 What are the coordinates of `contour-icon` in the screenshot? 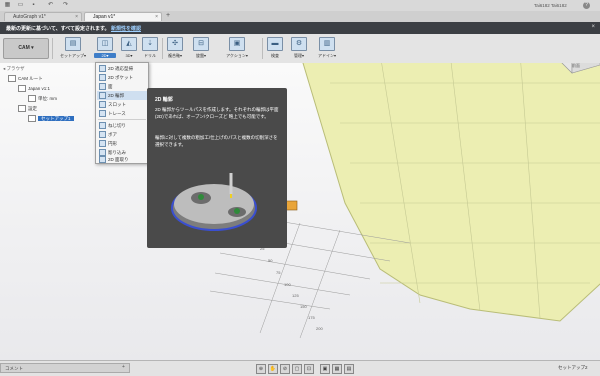 It's located at (102, 96).